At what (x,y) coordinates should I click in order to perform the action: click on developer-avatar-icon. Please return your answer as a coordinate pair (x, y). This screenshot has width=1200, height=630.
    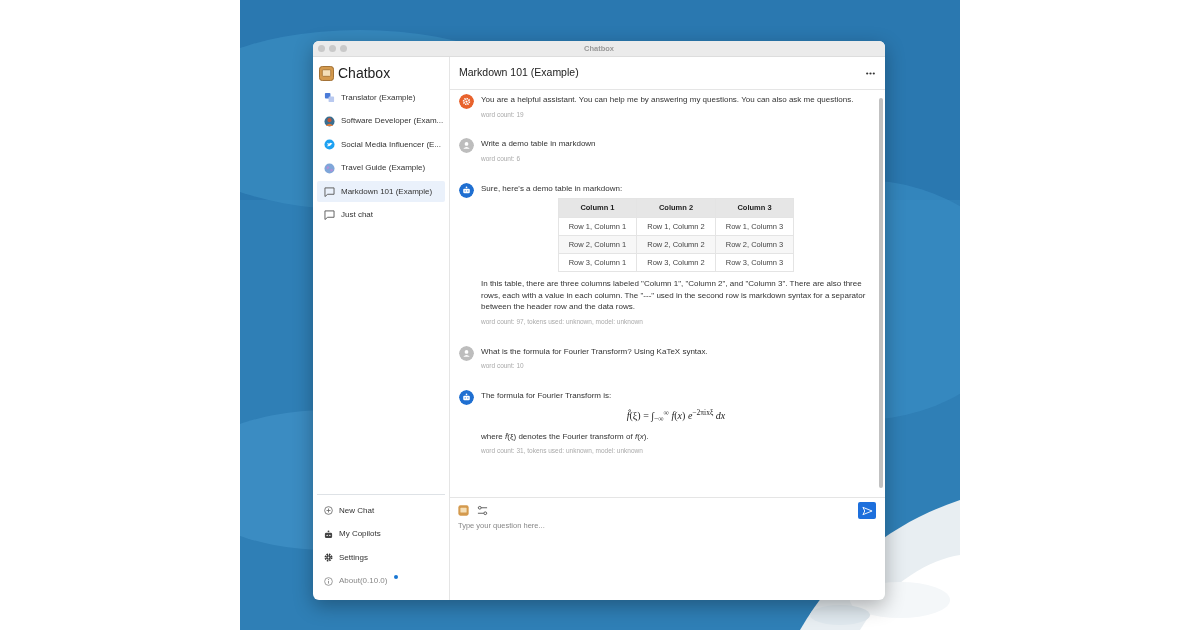
    Looking at the image, I should click on (329, 121).